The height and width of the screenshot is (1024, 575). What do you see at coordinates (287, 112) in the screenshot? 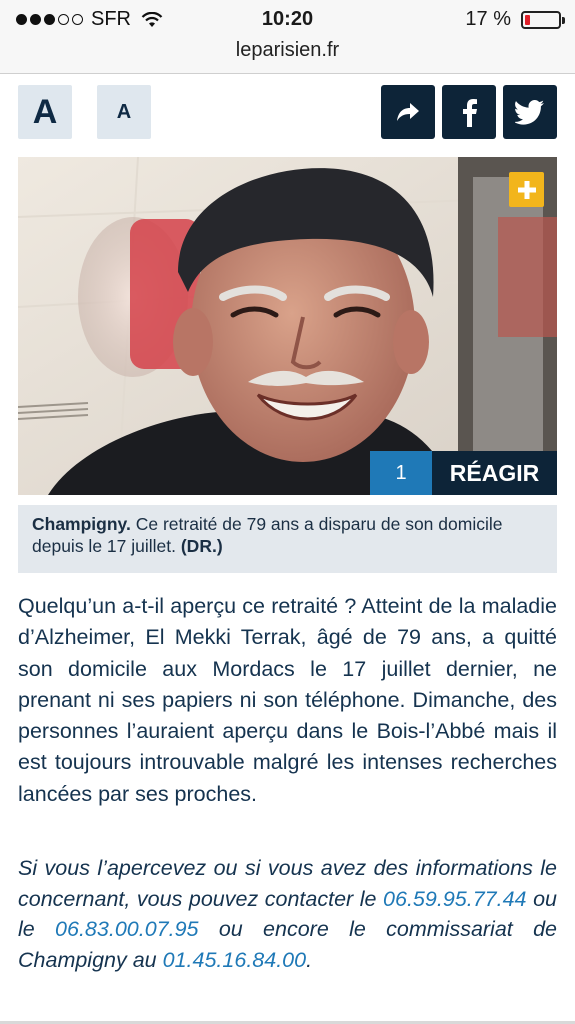
I see `article-toolbar: A A` at bounding box center [287, 112].